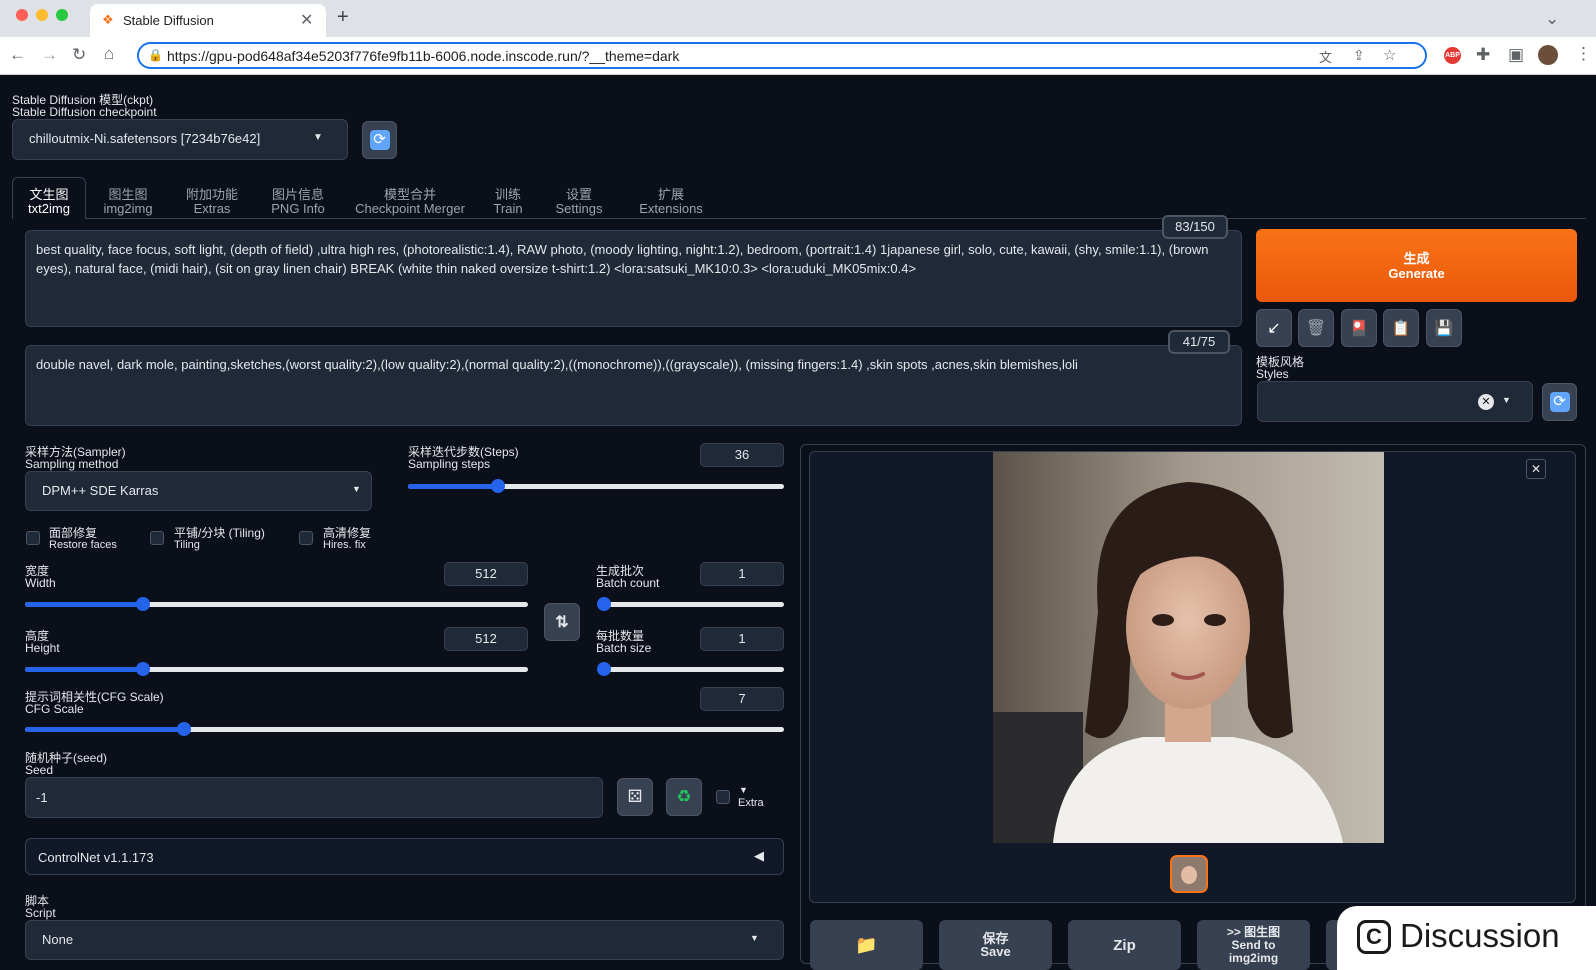 This screenshot has width=1596, height=970. I want to click on save-style-button: 💾, so click(1444, 328).